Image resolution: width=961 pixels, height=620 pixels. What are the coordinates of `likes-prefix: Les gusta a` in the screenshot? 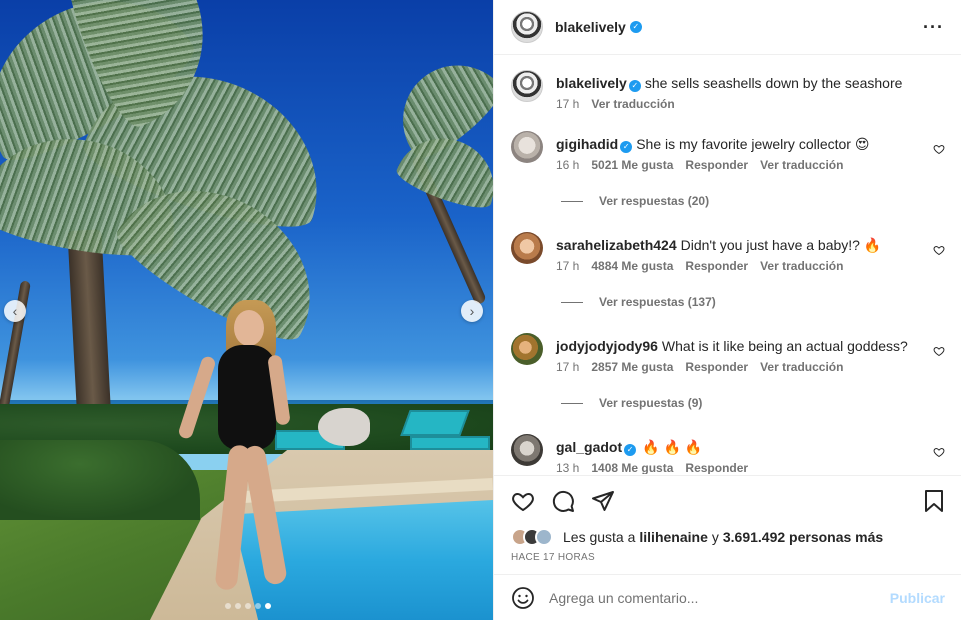 It's located at (599, 537).